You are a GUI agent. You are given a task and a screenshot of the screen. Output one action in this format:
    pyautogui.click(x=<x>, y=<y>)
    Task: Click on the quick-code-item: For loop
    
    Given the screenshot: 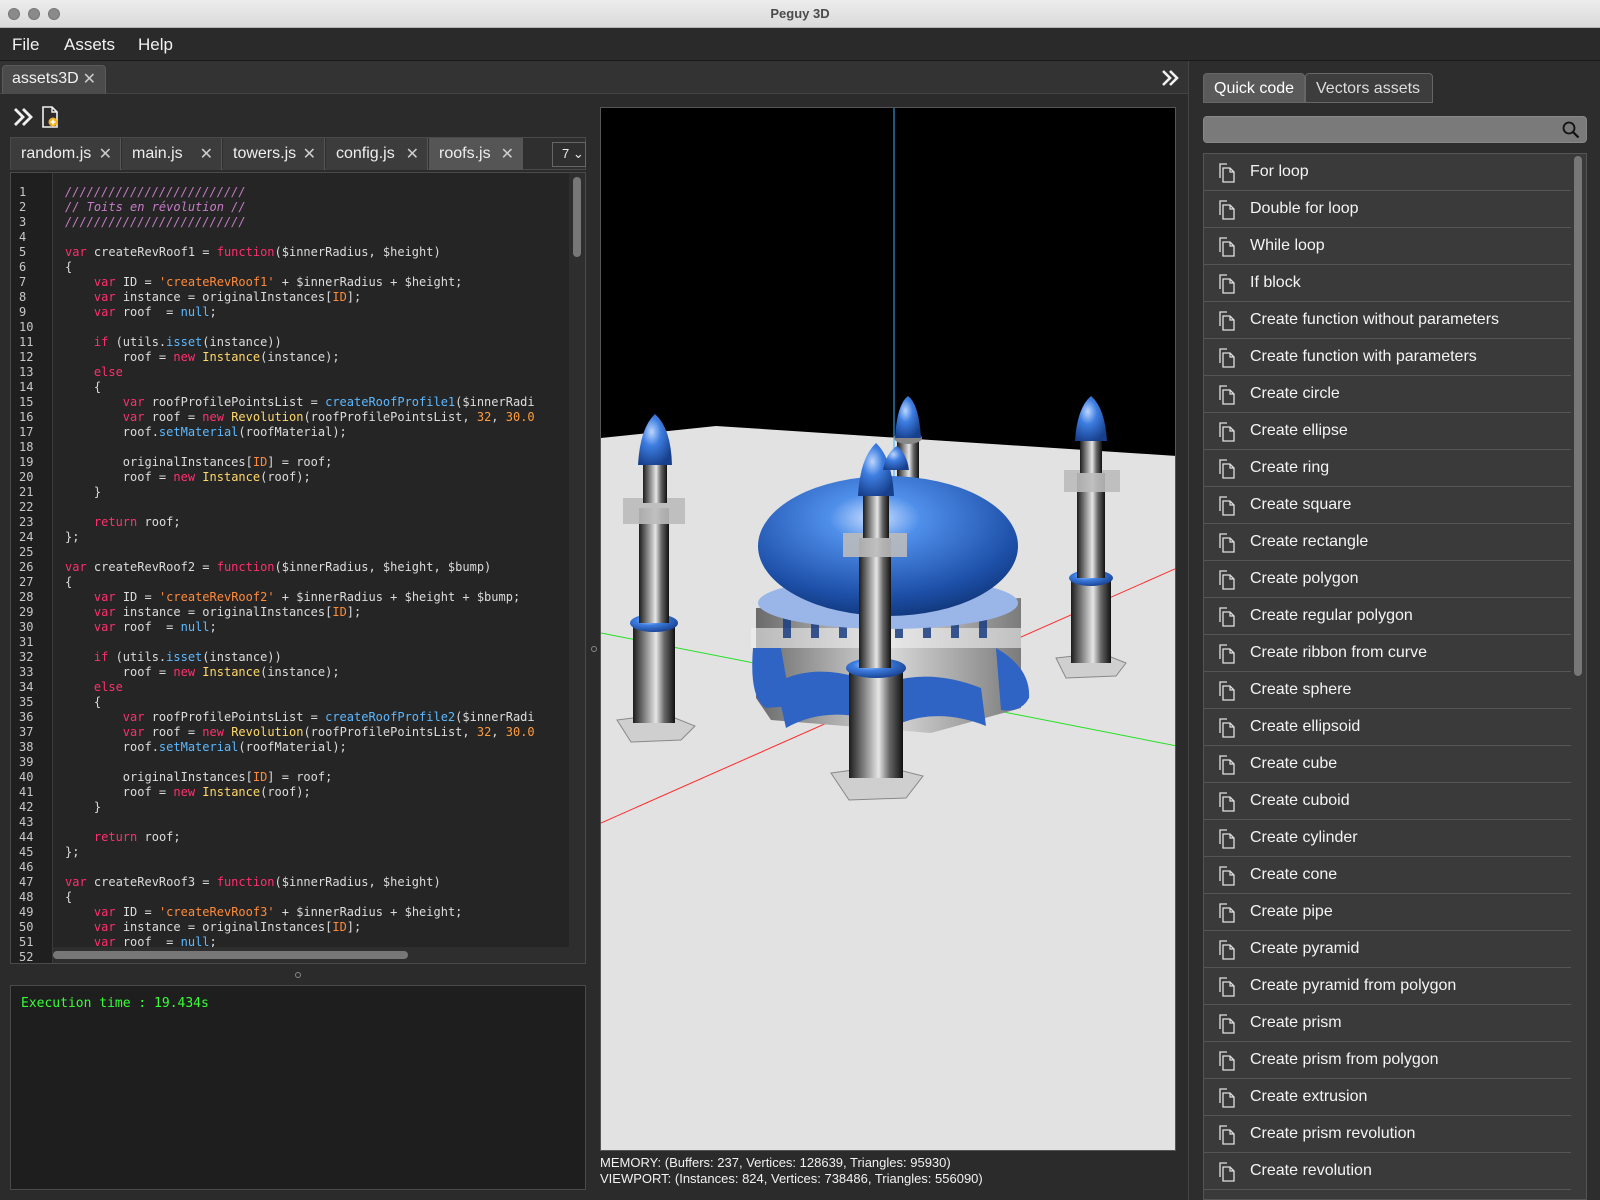 What is the action you would take?
    pyautogui.click(x=1387, y=172)
    